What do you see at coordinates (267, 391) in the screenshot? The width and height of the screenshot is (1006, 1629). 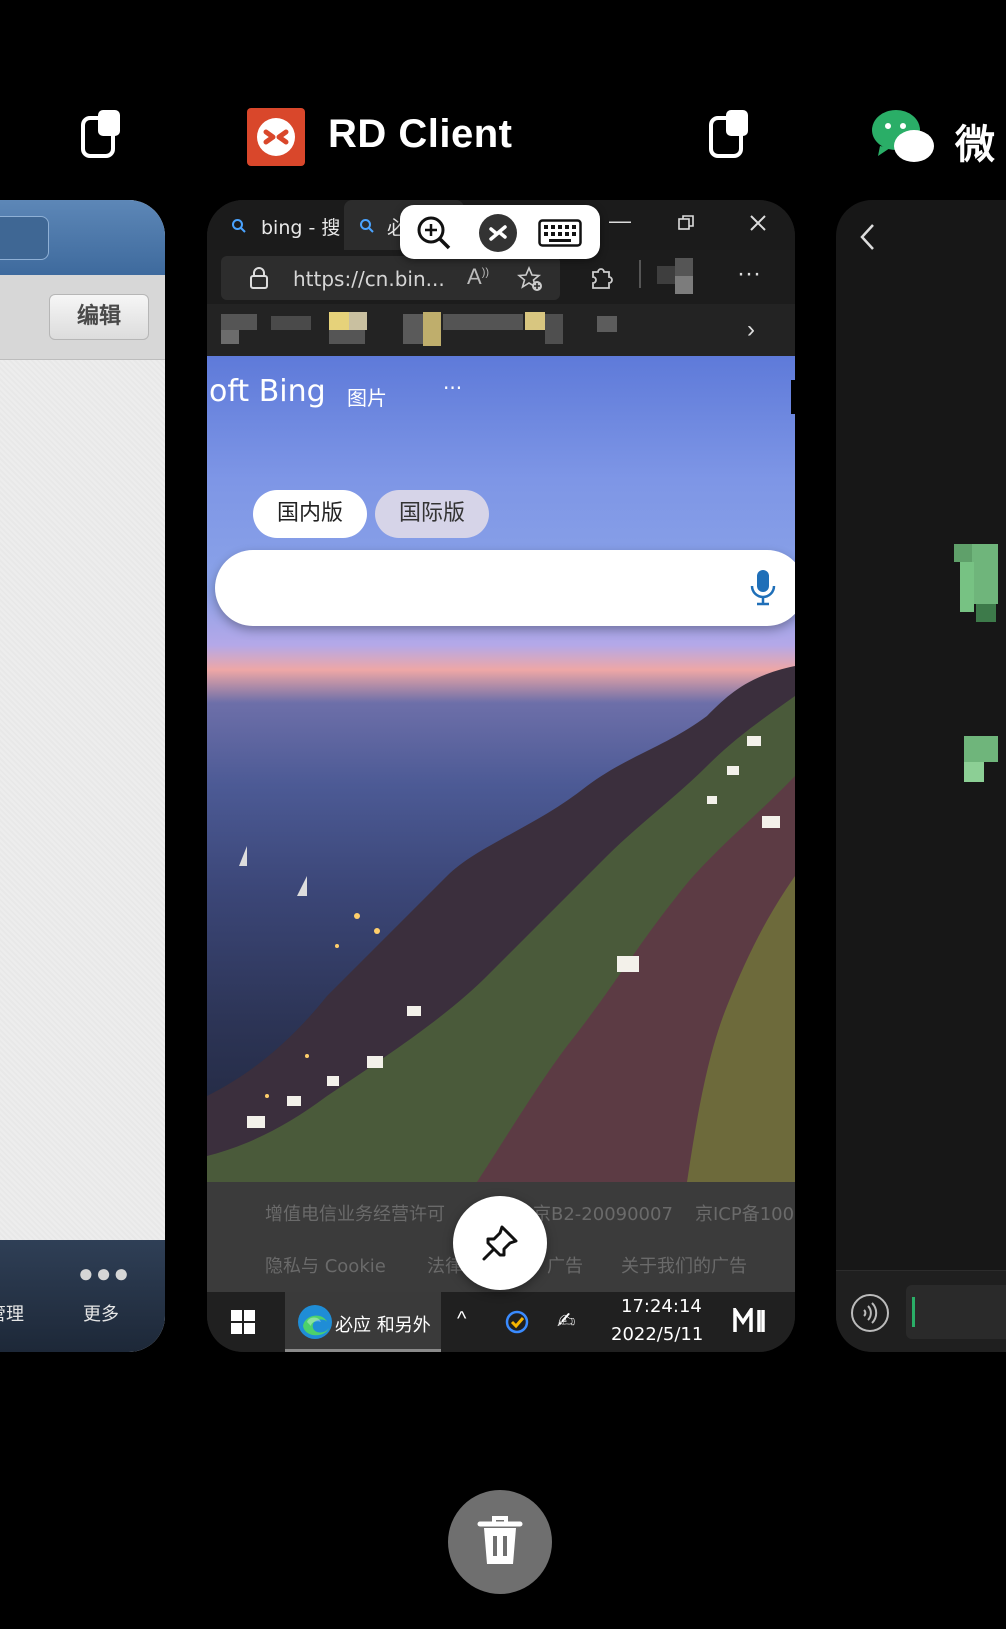 I see `bing-logo: oft Bing` at bounding box center [267, 391].